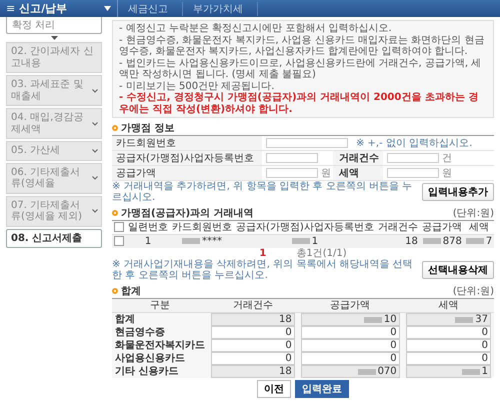 The width and height of the screenshot is (500, 411). I want to click on instruction-text: ※ 거래내역을 추가하려면, 위 항목을 입력한 후 오른쪽의 버튼을 누르십시오., so click(263, 192).